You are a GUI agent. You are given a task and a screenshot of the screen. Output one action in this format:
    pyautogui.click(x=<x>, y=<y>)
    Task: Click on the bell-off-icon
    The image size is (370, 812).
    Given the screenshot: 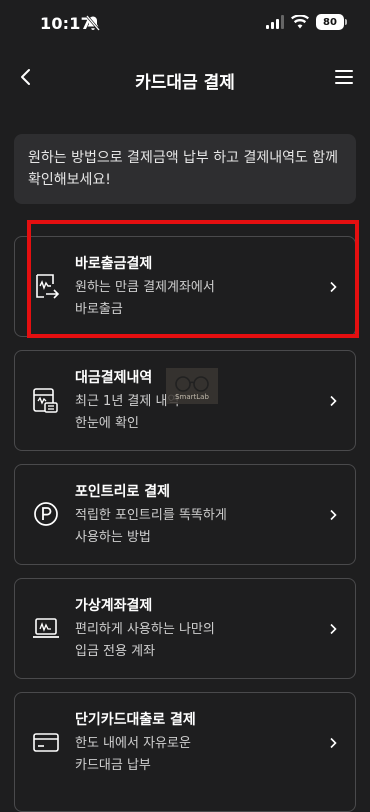 What is the action you would take?
    pyautogui.click(x=93, y=23)
    